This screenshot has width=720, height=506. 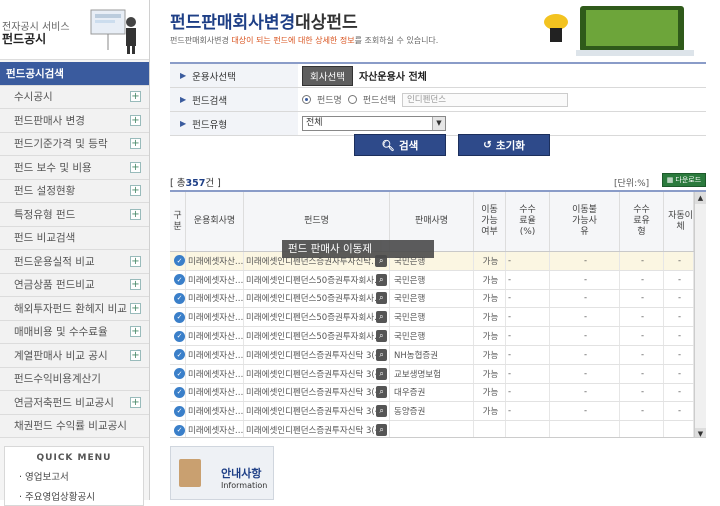 What do you see at coordinates (195, 183) in the screenshot?
I see `total-count: 357` at bounding box center [195, 183].